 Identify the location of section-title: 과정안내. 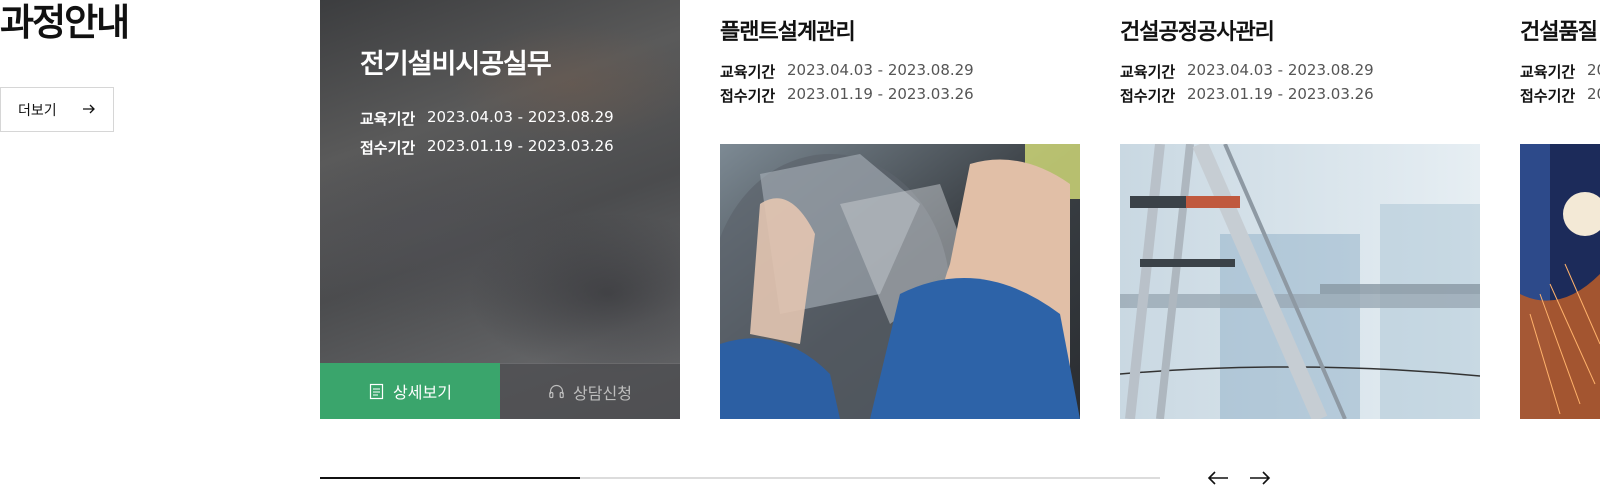
(65, 22).